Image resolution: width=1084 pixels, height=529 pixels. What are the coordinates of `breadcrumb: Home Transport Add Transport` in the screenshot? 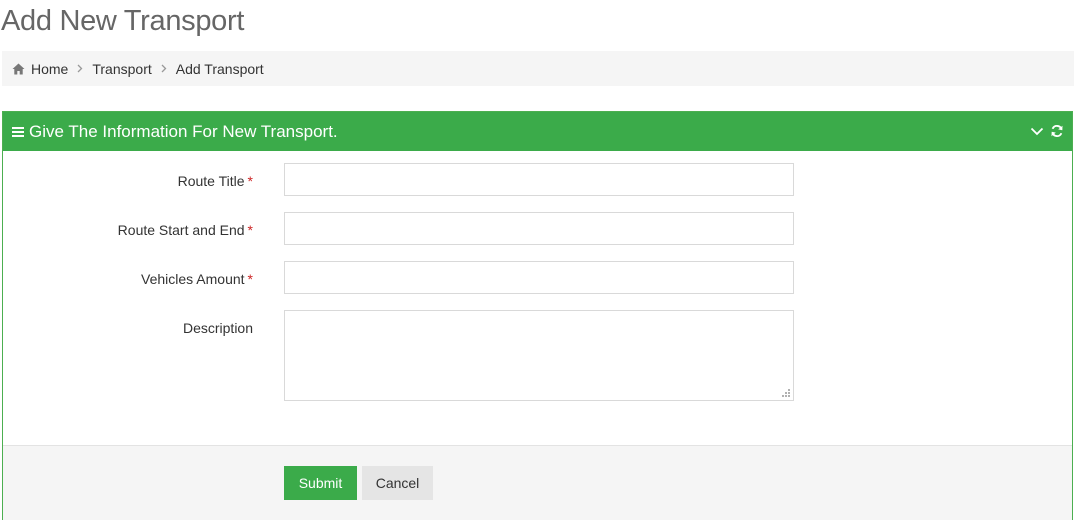 It's located at (538, 68).